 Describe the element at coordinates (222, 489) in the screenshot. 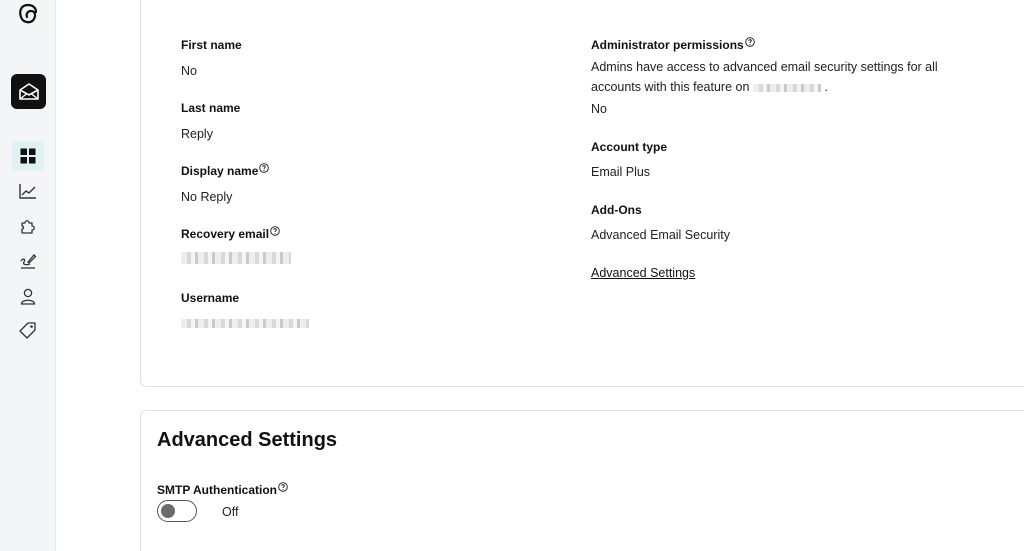

I see `smtp-authentication-label: SMTP Authentication` at that location.